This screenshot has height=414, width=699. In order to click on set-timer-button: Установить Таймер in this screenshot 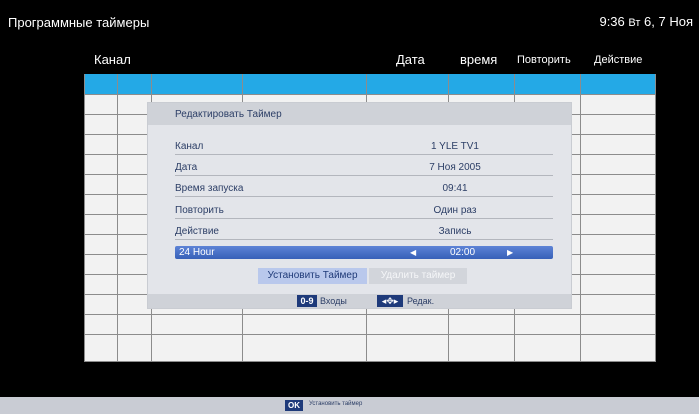, I will do `click(312, 276)`.